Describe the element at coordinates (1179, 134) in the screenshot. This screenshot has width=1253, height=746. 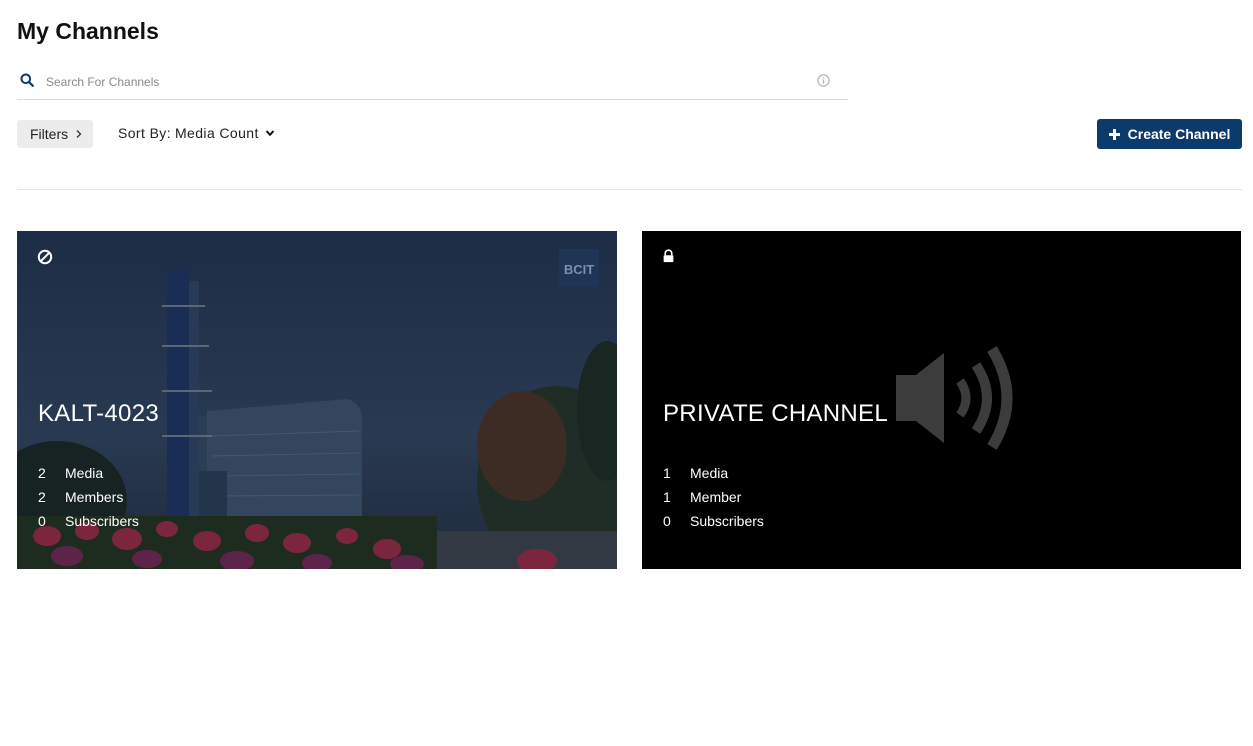
I see `create-channel-label: Create Channel` at that location.